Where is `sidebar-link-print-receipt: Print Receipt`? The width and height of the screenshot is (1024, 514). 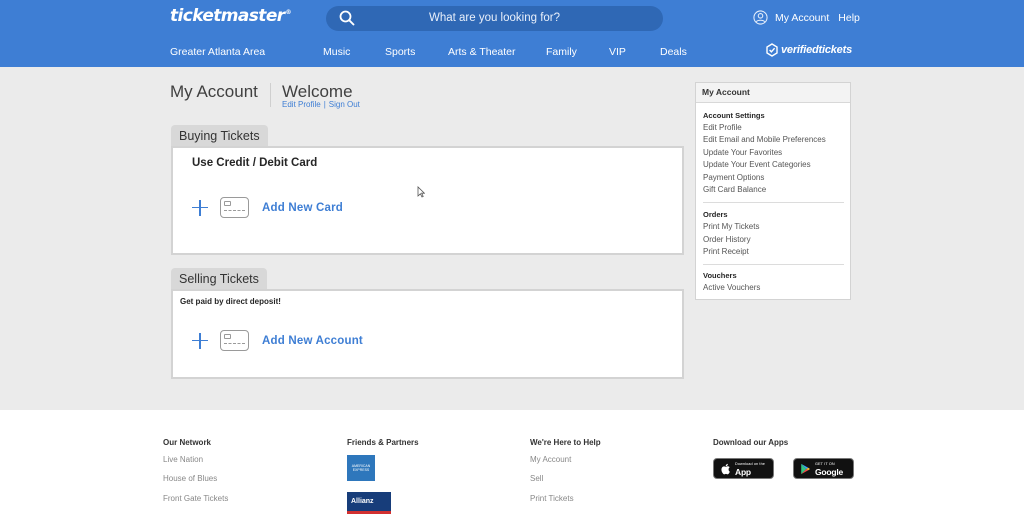 sidebar-link-print-receipt: Print Receipt is located at coordinates (726, 251).